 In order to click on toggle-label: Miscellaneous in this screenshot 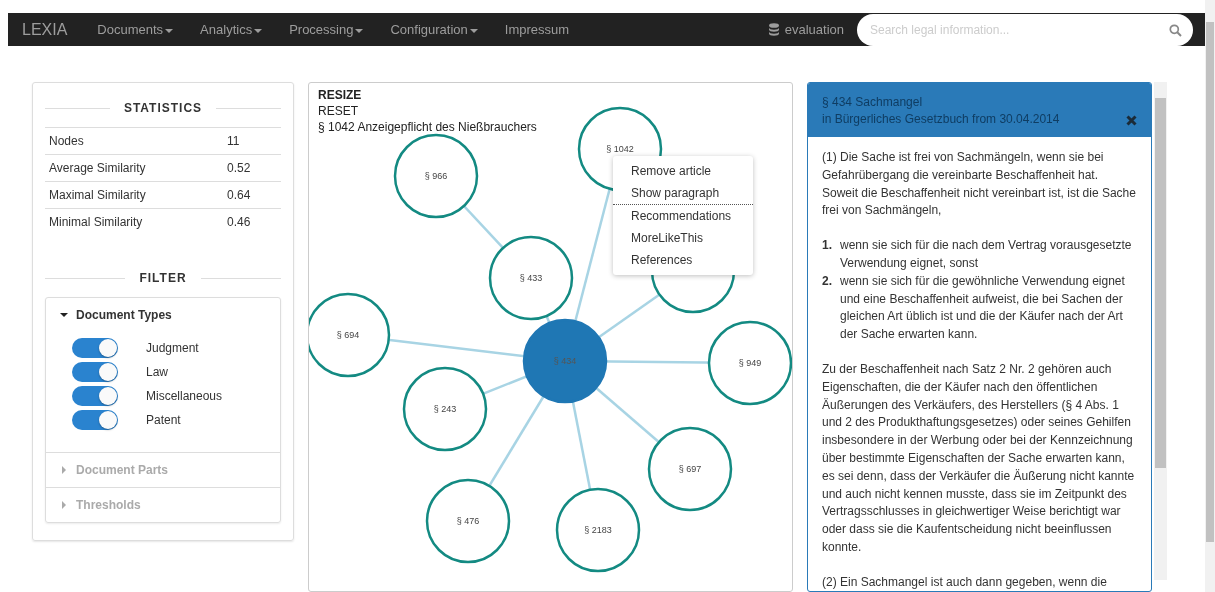, I will do `click(184, 396)`.